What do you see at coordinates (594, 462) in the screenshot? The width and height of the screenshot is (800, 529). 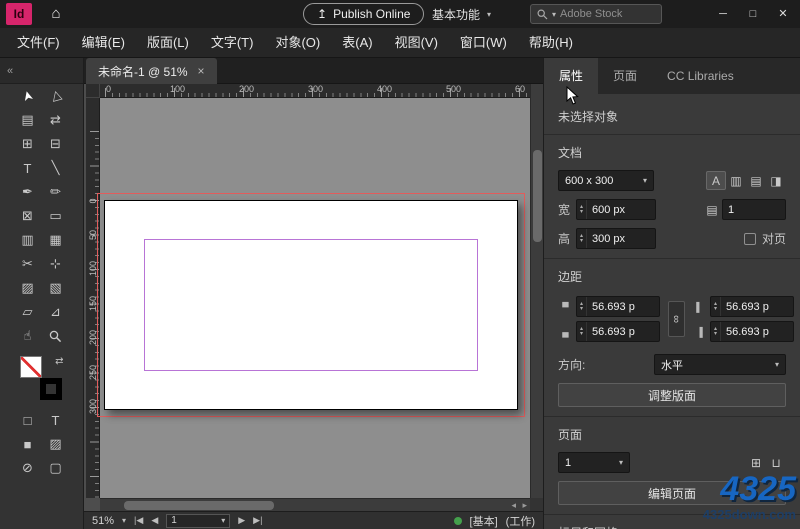 I see `current-page-select: 1 ▾` at bounding box center [594, 462].